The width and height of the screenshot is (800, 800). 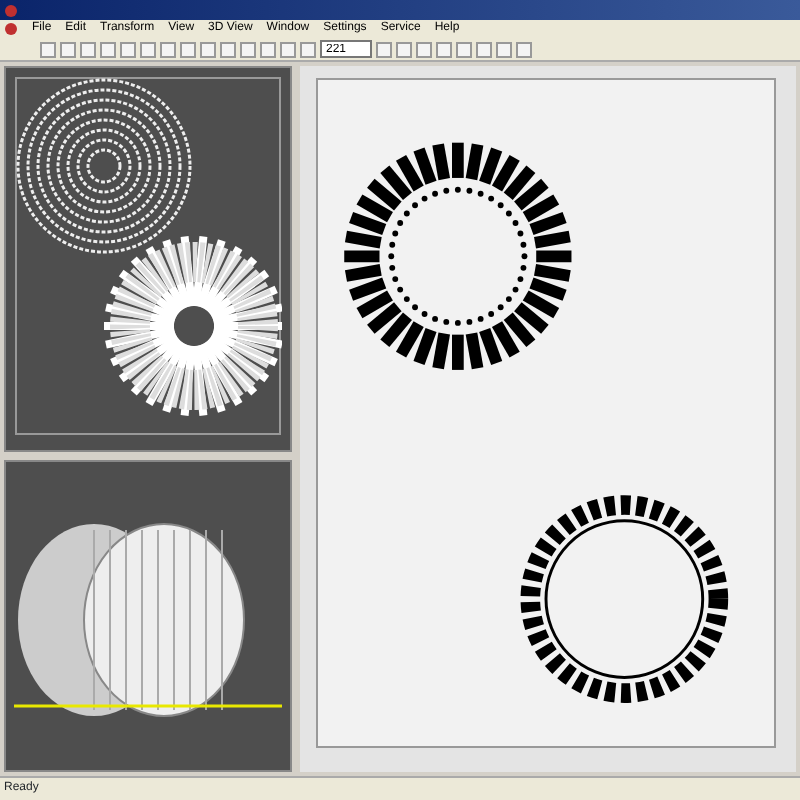 I want to click on perspective-viewport, so click(x=148, y=615).